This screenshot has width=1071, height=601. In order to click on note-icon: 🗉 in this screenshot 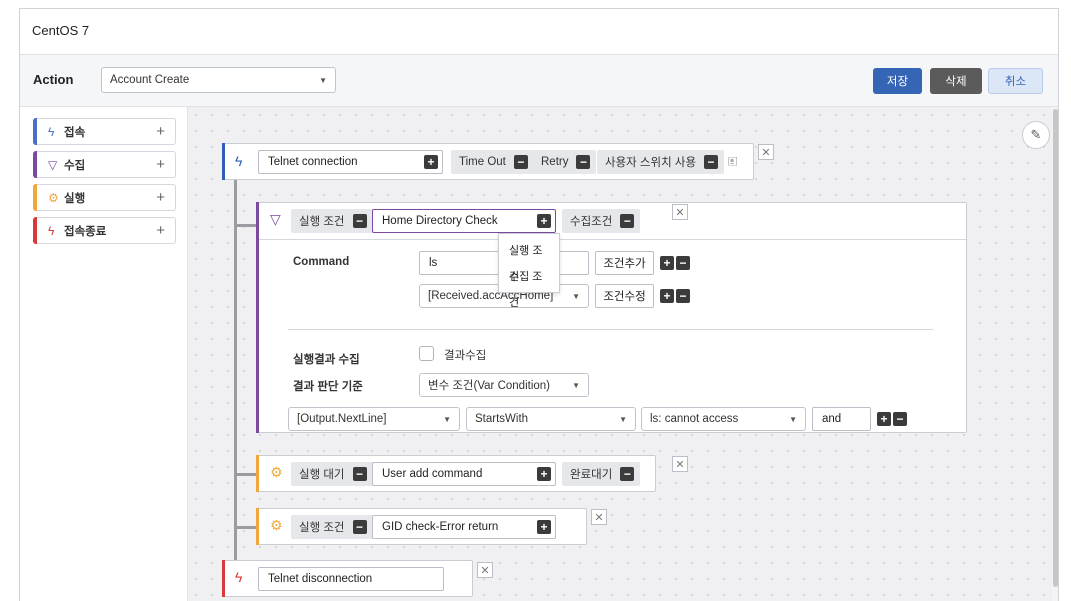, I will do `click(733, 164)`.